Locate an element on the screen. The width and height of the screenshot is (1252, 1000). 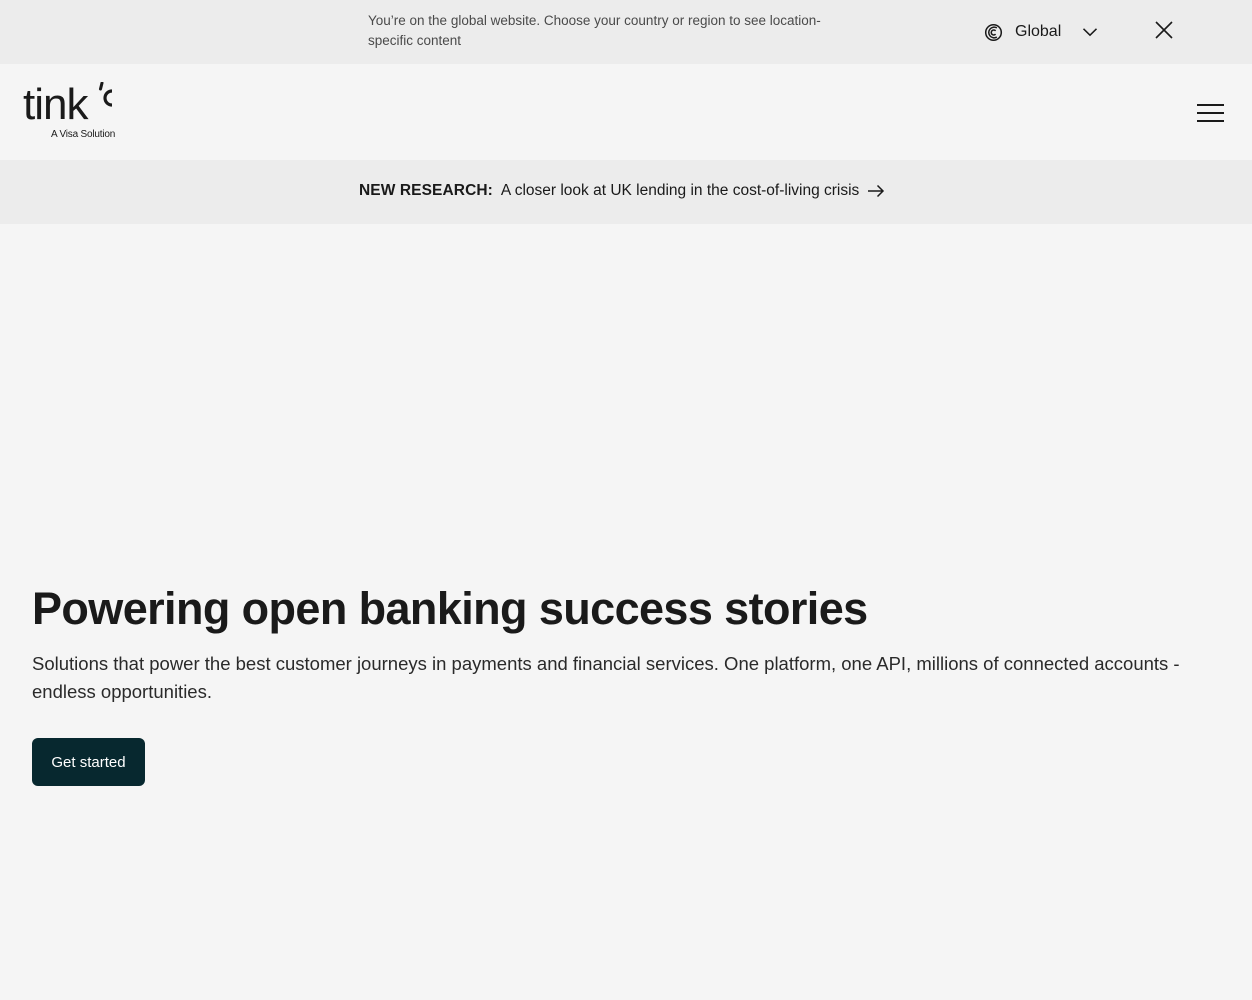
close-banner-button is located at coordinates (1164, 30).